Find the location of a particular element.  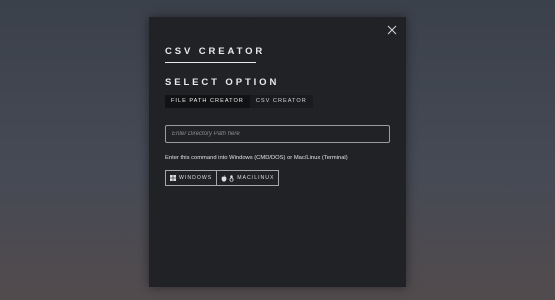

windows-button: WINDOWS is located at coordinates (191, 178).